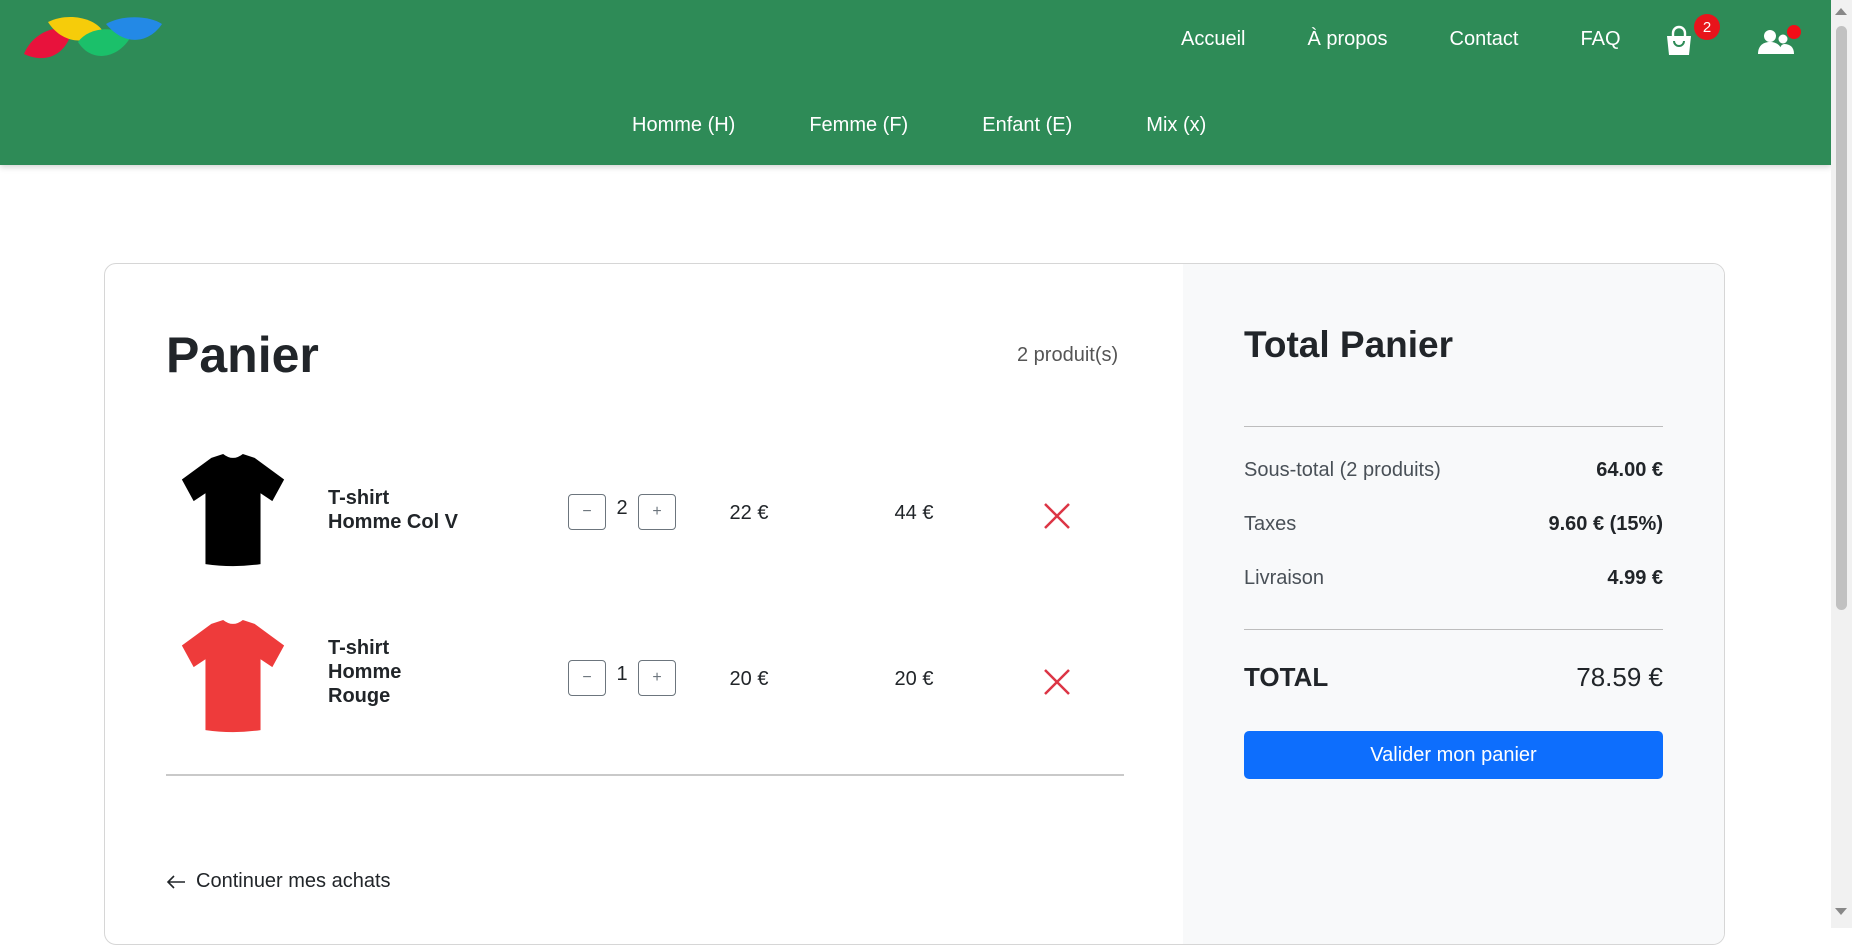  I want to click on scroll-up-arrow-icon, so click(1841, 11).